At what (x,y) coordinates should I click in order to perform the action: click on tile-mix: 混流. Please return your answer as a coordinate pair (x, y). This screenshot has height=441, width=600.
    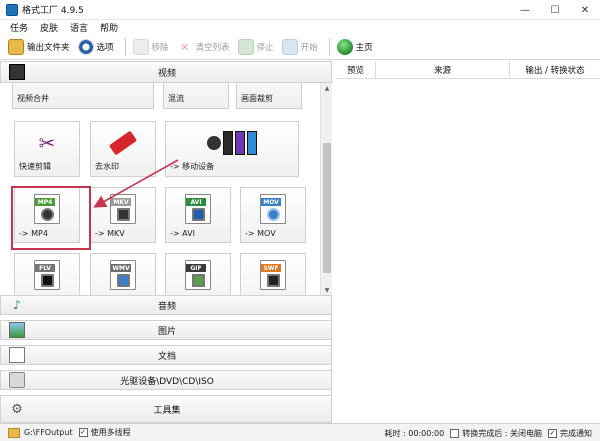
    Looking at the image, I should click on (196, 96).